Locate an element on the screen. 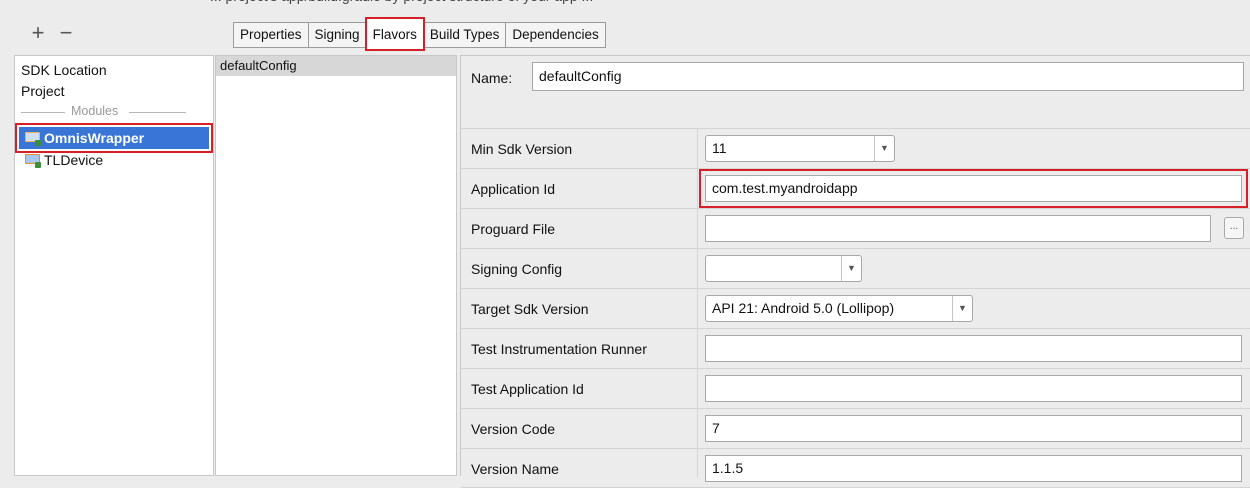 The height and width of the screenshot is (488, 1250). module-label: OmnisWrapper is located at coordinates (94, 138).